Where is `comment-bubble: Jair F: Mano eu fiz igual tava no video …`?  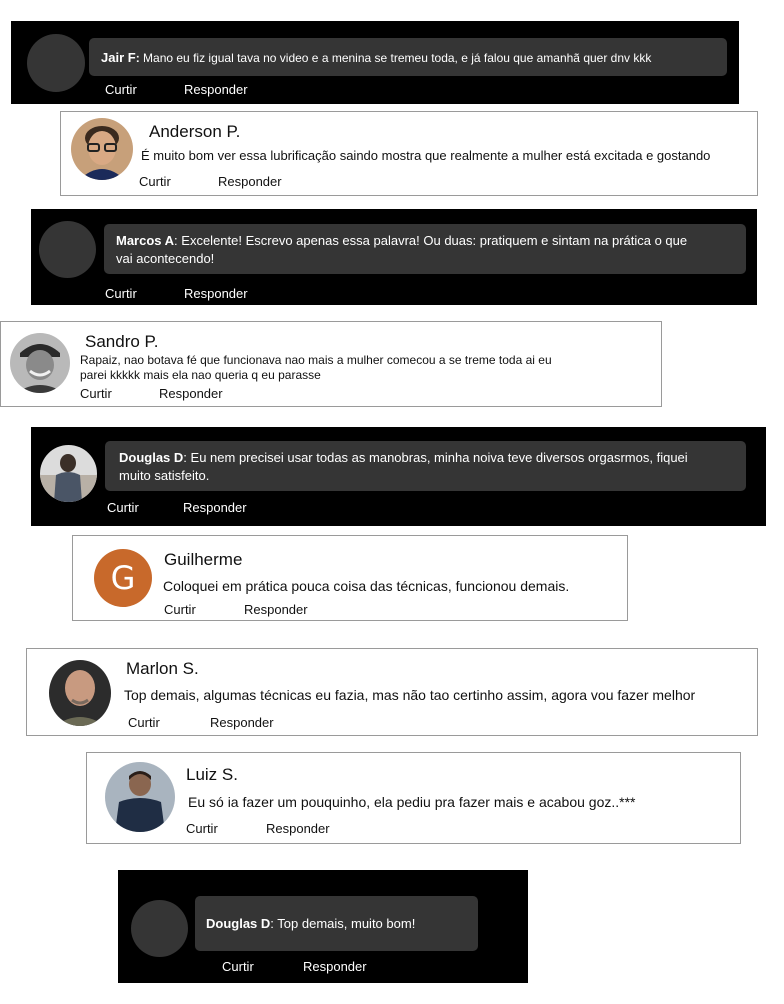
comment-bubble: Jair F: Mano eu fiz igual tava no video … is located at coordinates (408, 57).